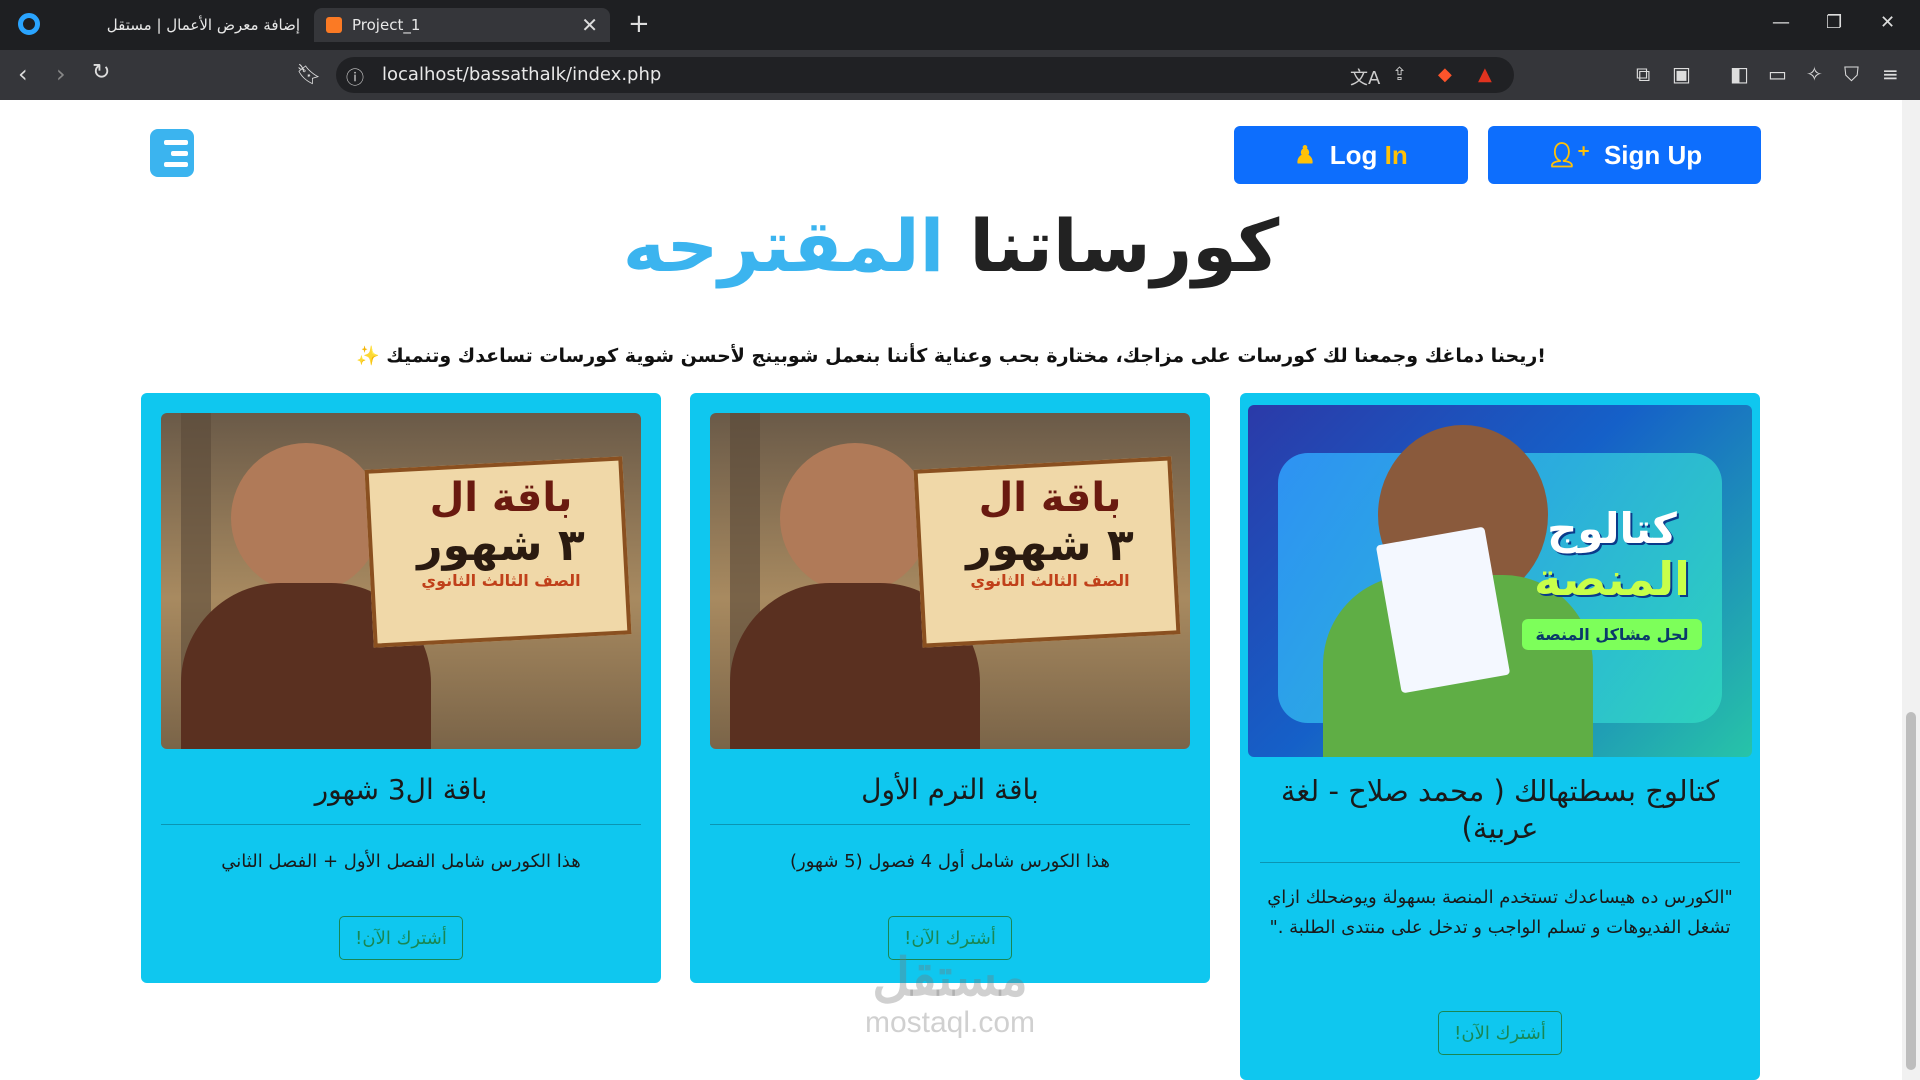 This screenshot has width=1920, height=1080. Describe the element at coordinates (950, 861) in the screenshot. I see `course-description: هذا الكورس شامل أول 4 فصول (5 شهور)` at that location.